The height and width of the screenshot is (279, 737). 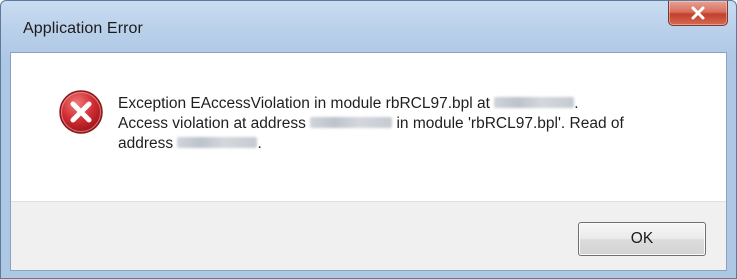 I want to click on message-line-3-text: address, so click(x=146, y=143).